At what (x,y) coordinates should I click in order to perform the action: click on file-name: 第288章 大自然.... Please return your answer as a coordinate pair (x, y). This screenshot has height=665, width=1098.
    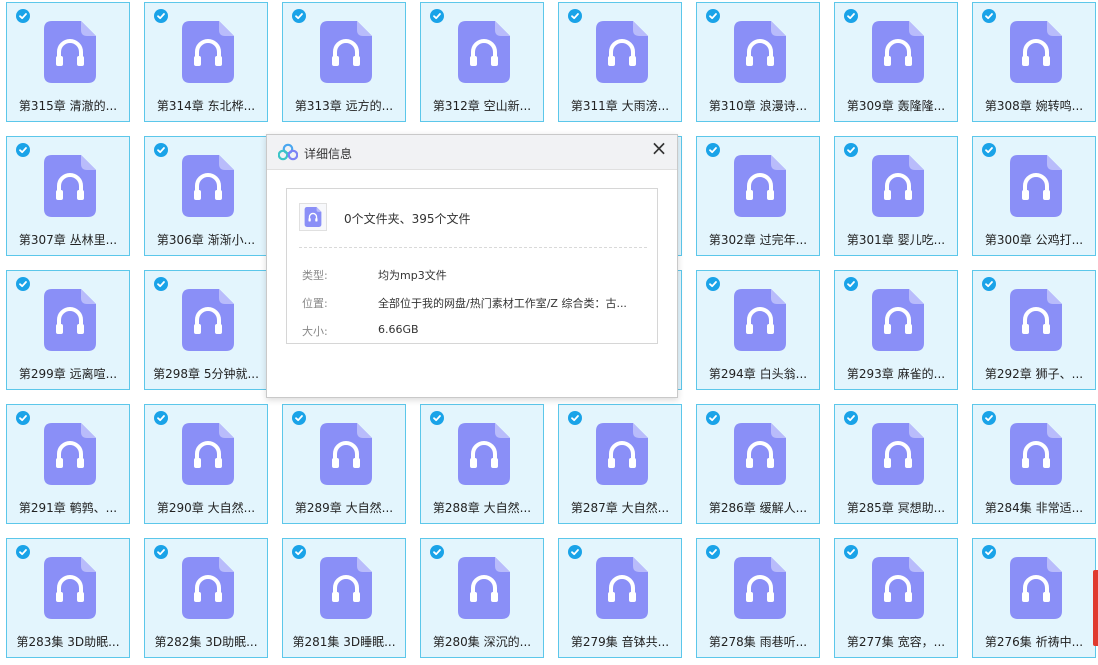
    Looking at the image, I should click on (482, 508).